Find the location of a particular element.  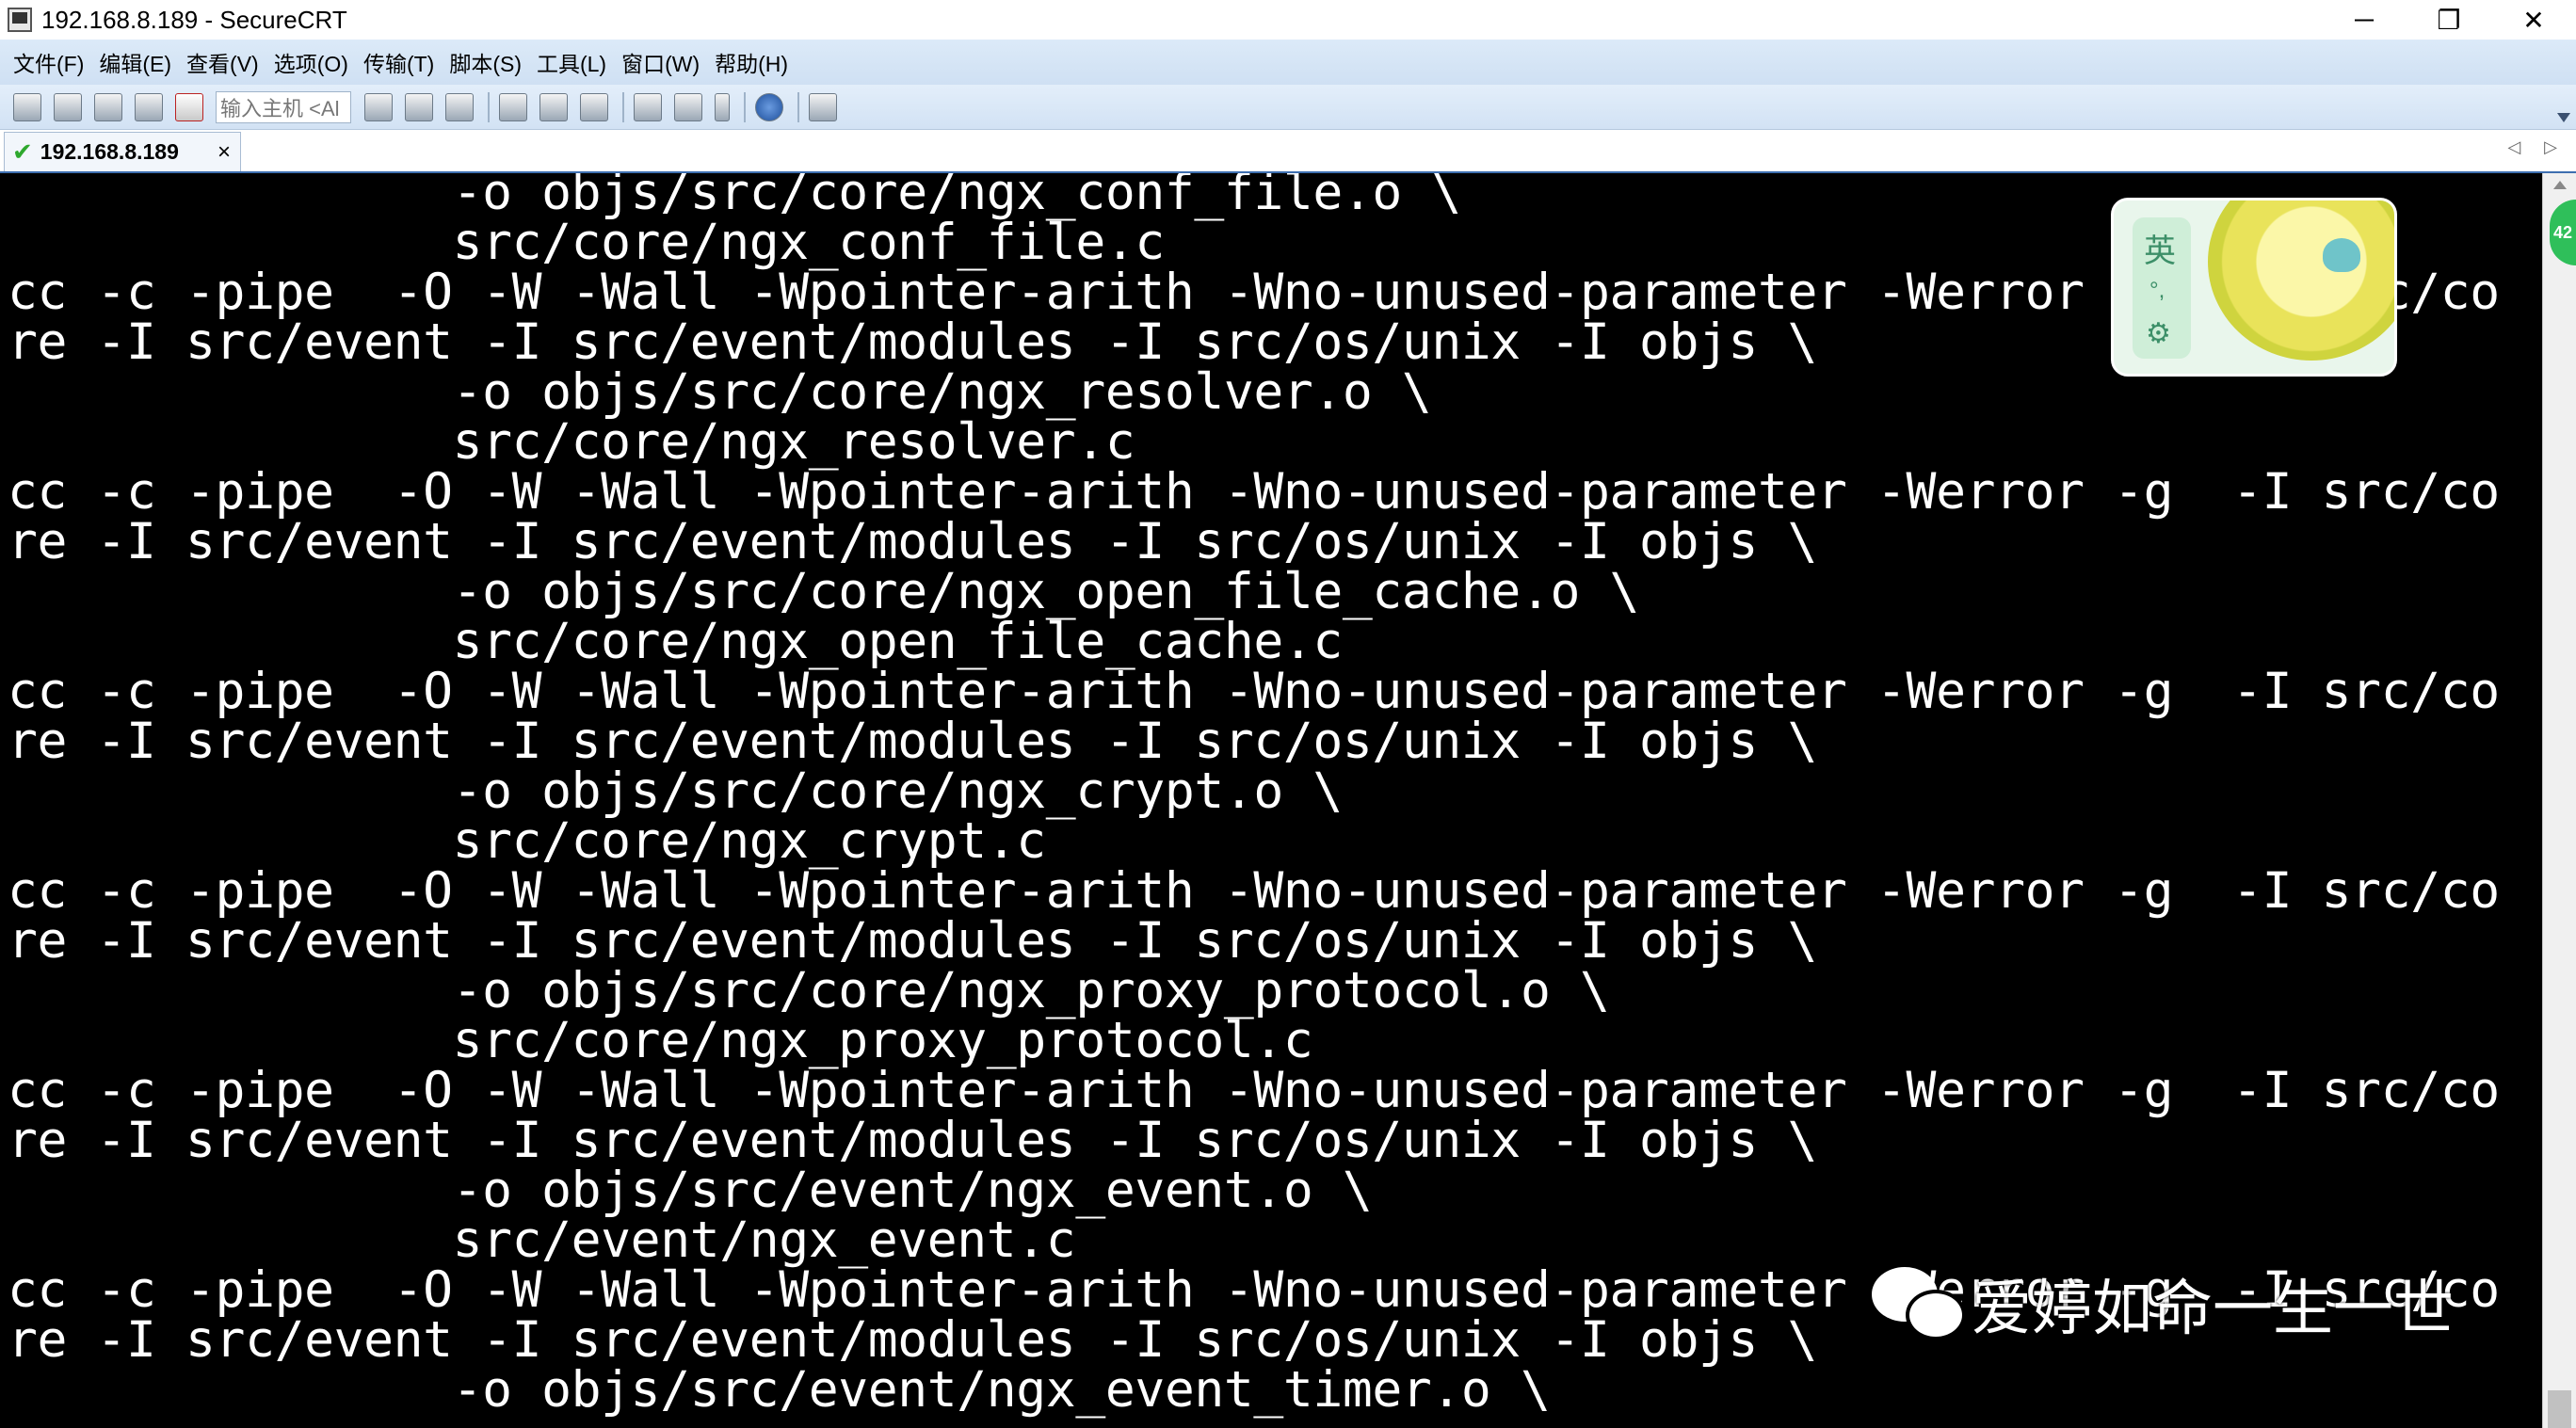

terminal-line: -o objs/src/core/ngx_open_file_cache.o \ is located at coordinates (824, 591).